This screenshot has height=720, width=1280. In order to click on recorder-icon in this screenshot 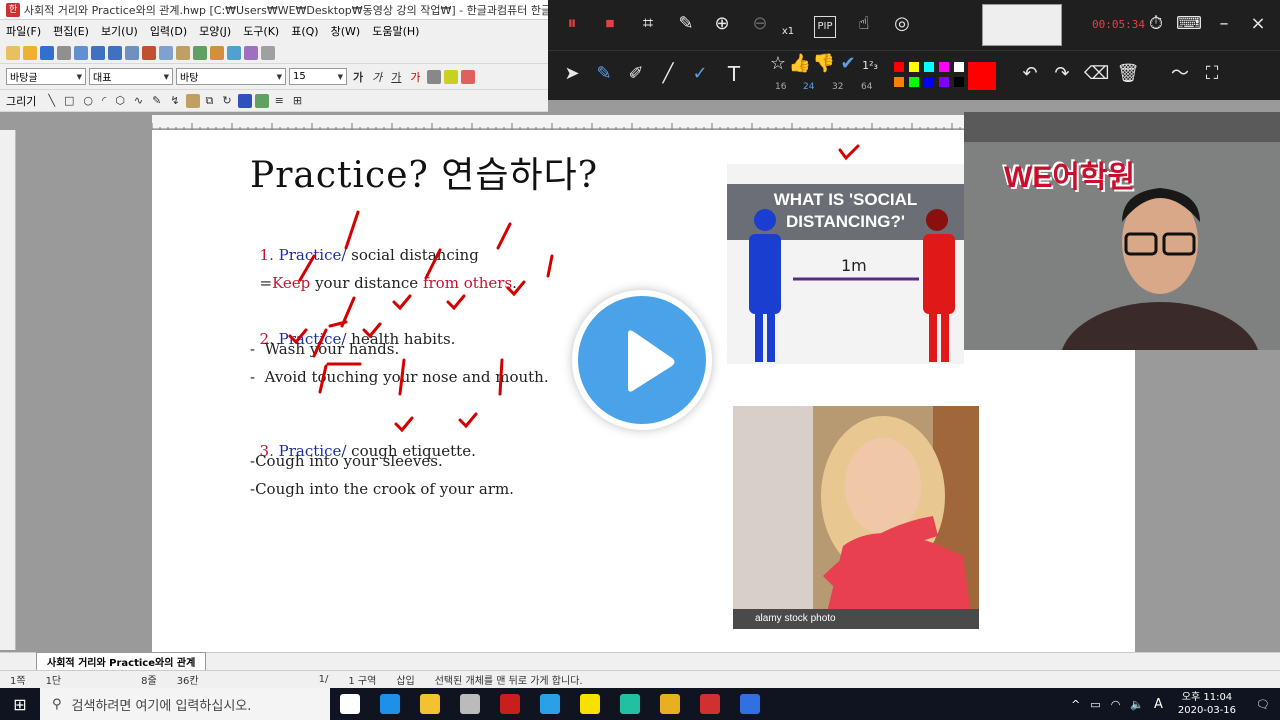, I will do `click(750, 704)`.